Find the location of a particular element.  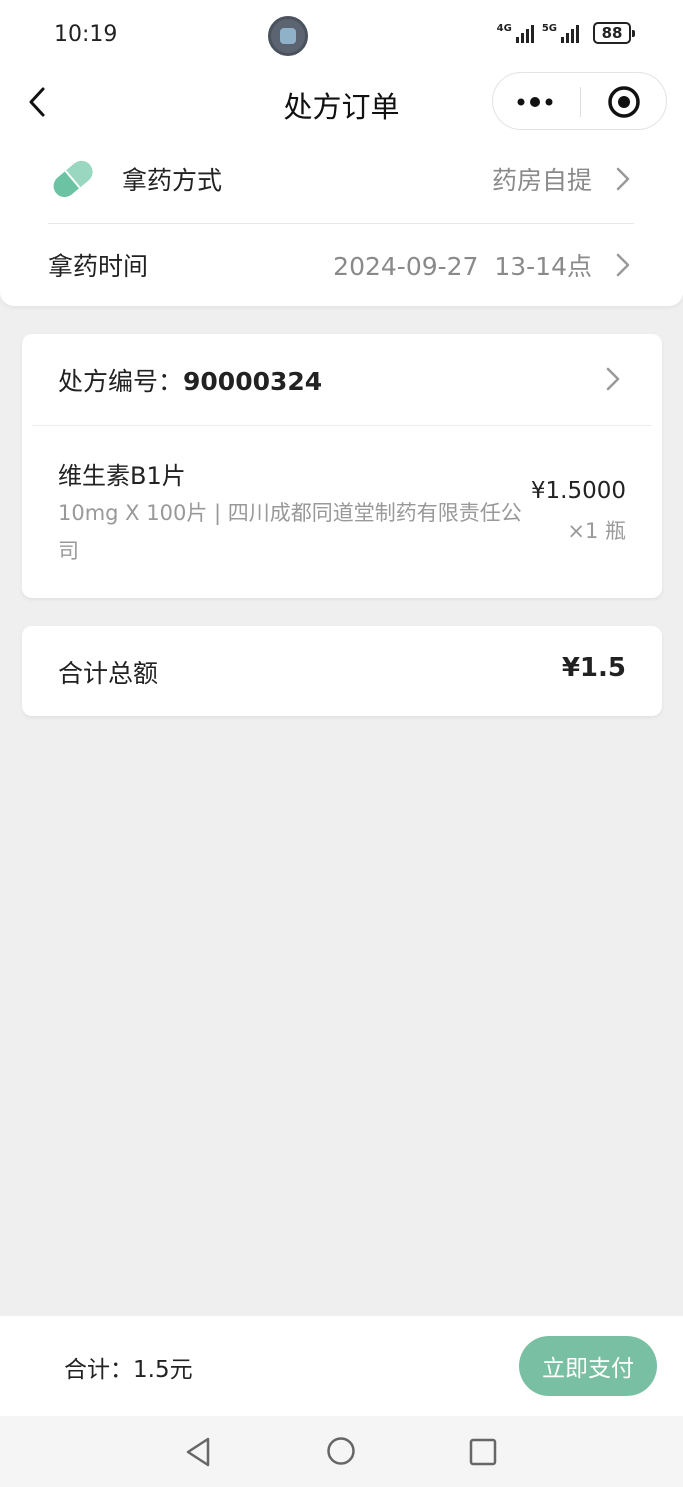

status-indicators: 4G 5G 88 is located at coordinates (566, 33).